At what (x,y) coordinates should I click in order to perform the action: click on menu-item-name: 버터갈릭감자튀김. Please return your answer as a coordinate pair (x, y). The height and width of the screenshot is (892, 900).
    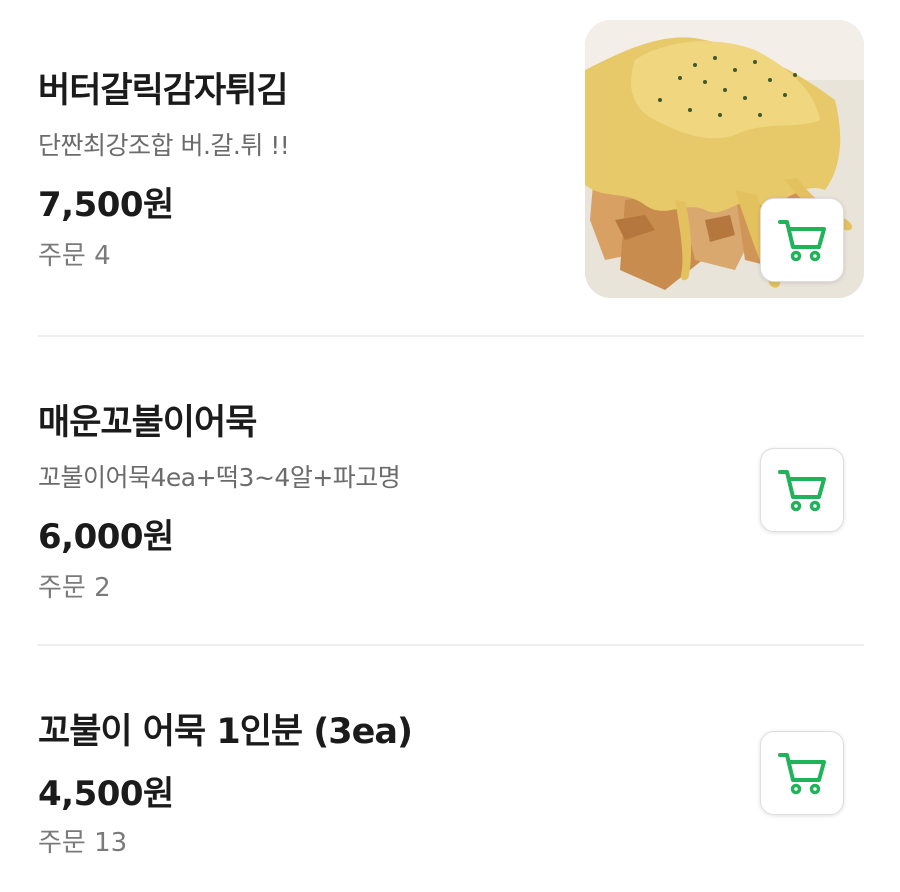
    Looking at the image, I should click on (163, 91).